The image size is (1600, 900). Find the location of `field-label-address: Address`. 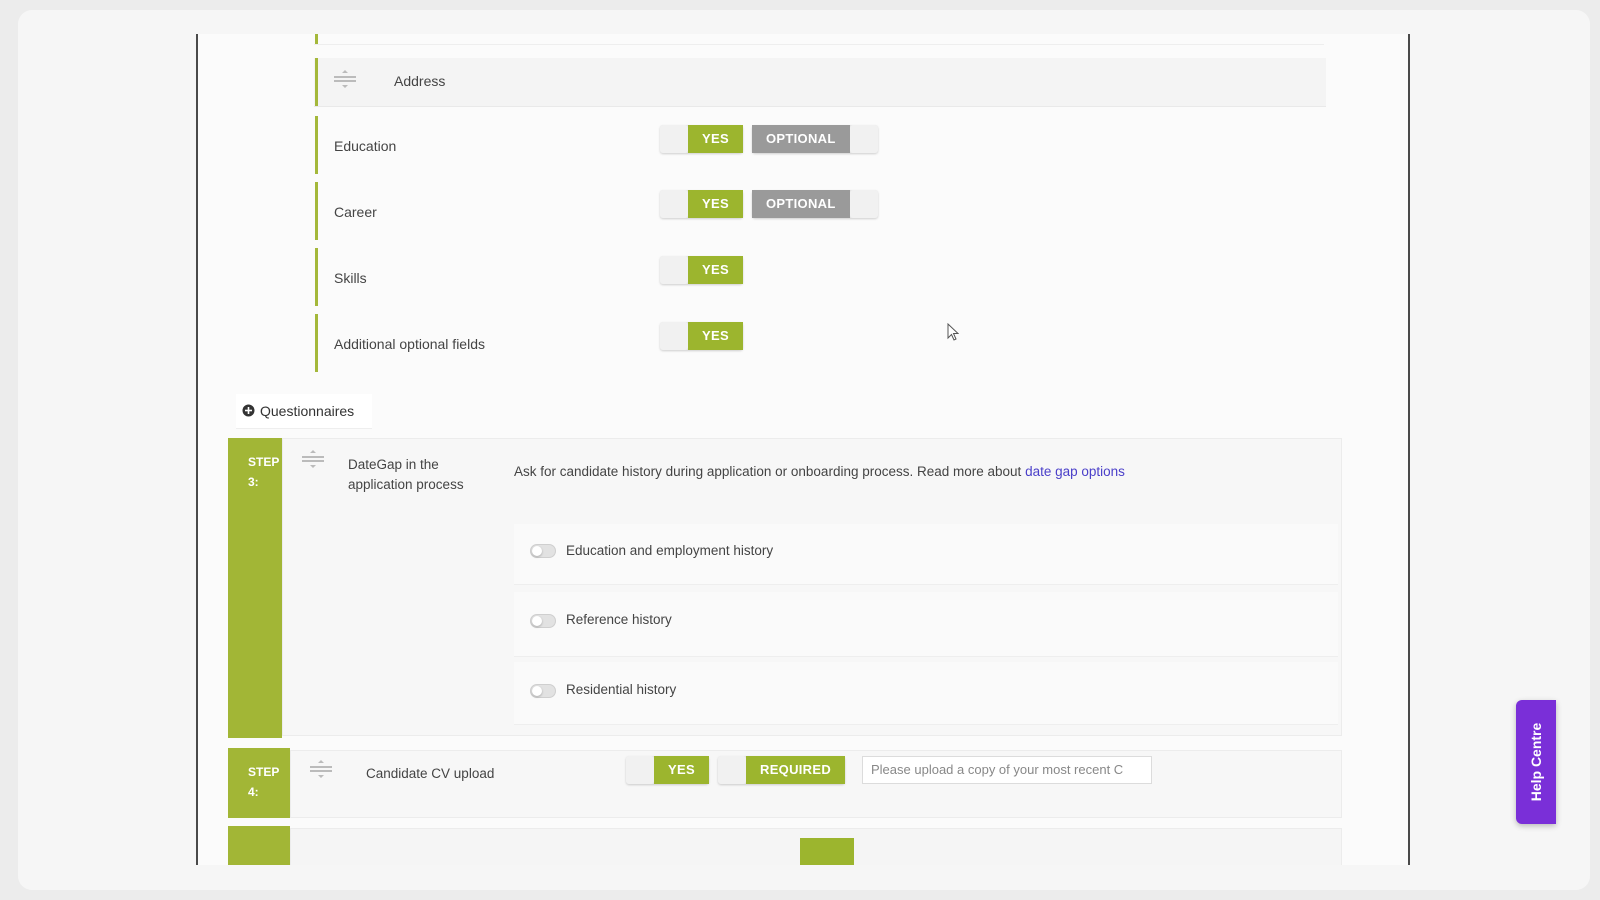

field-label-address: Address is located at coordinates (420, 81).